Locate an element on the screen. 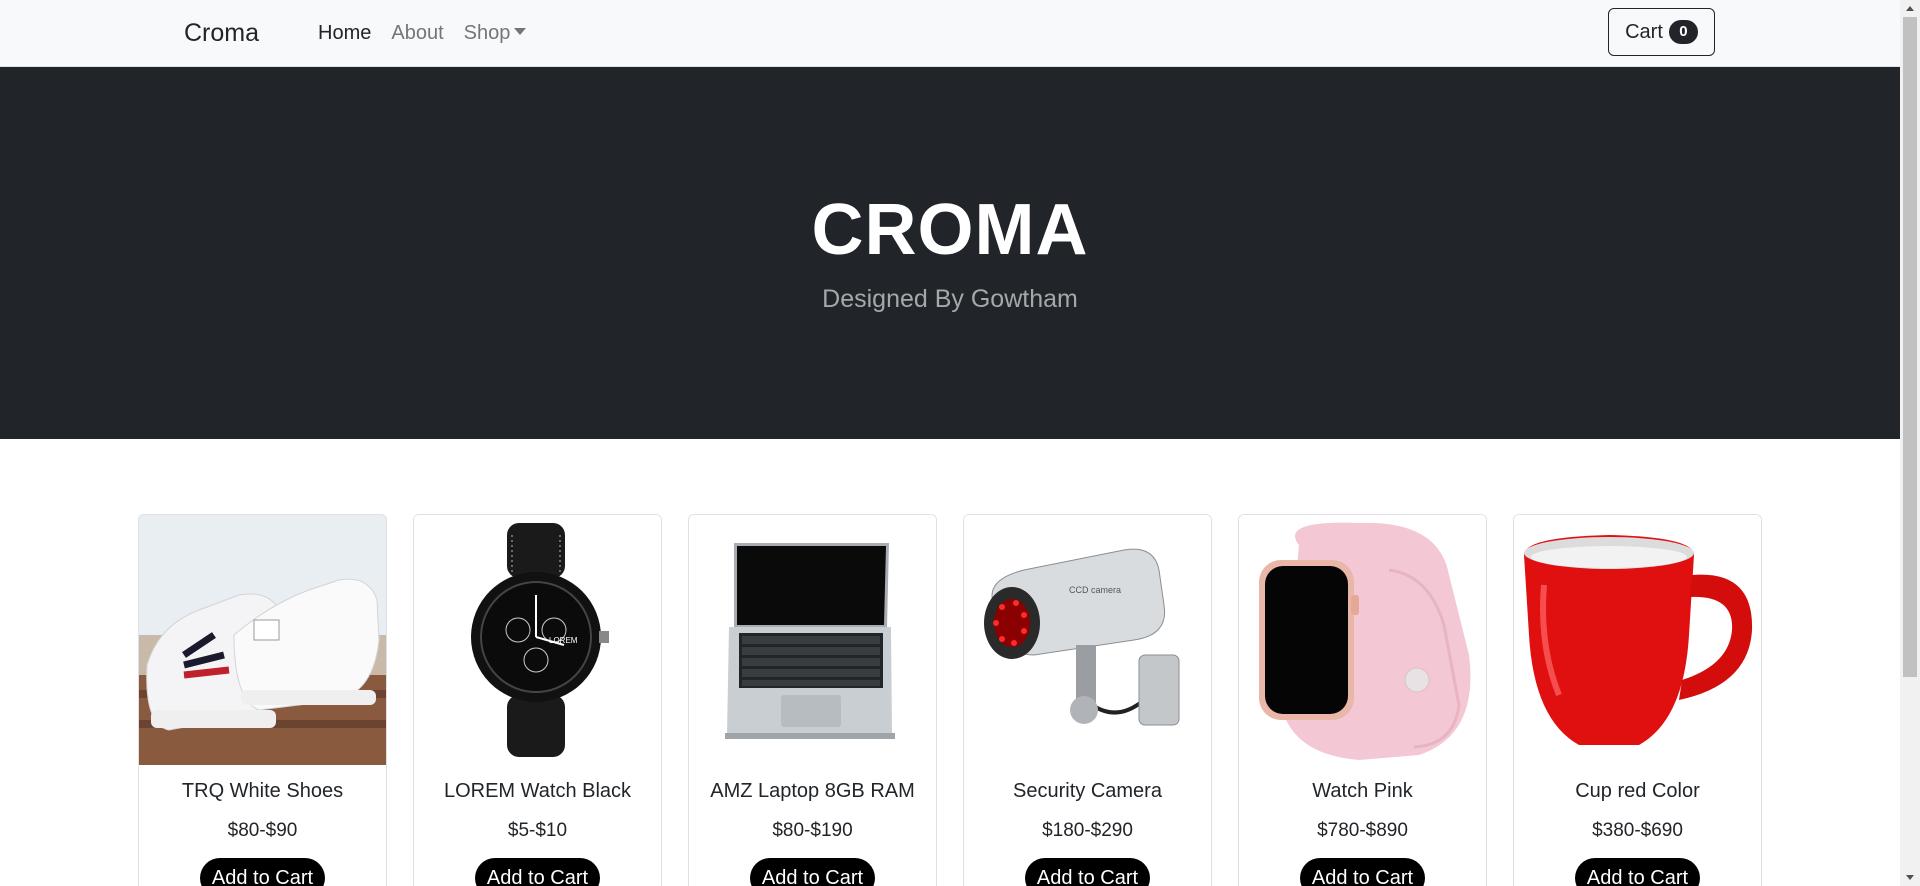  watch-image: LOREM is located at coordinates (537, 640).